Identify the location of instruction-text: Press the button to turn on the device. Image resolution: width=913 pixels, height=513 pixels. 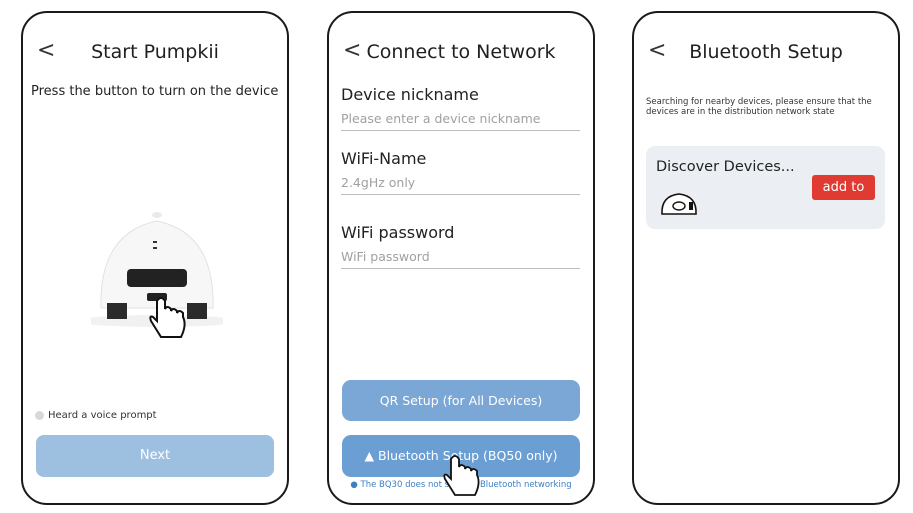
(155, 91).